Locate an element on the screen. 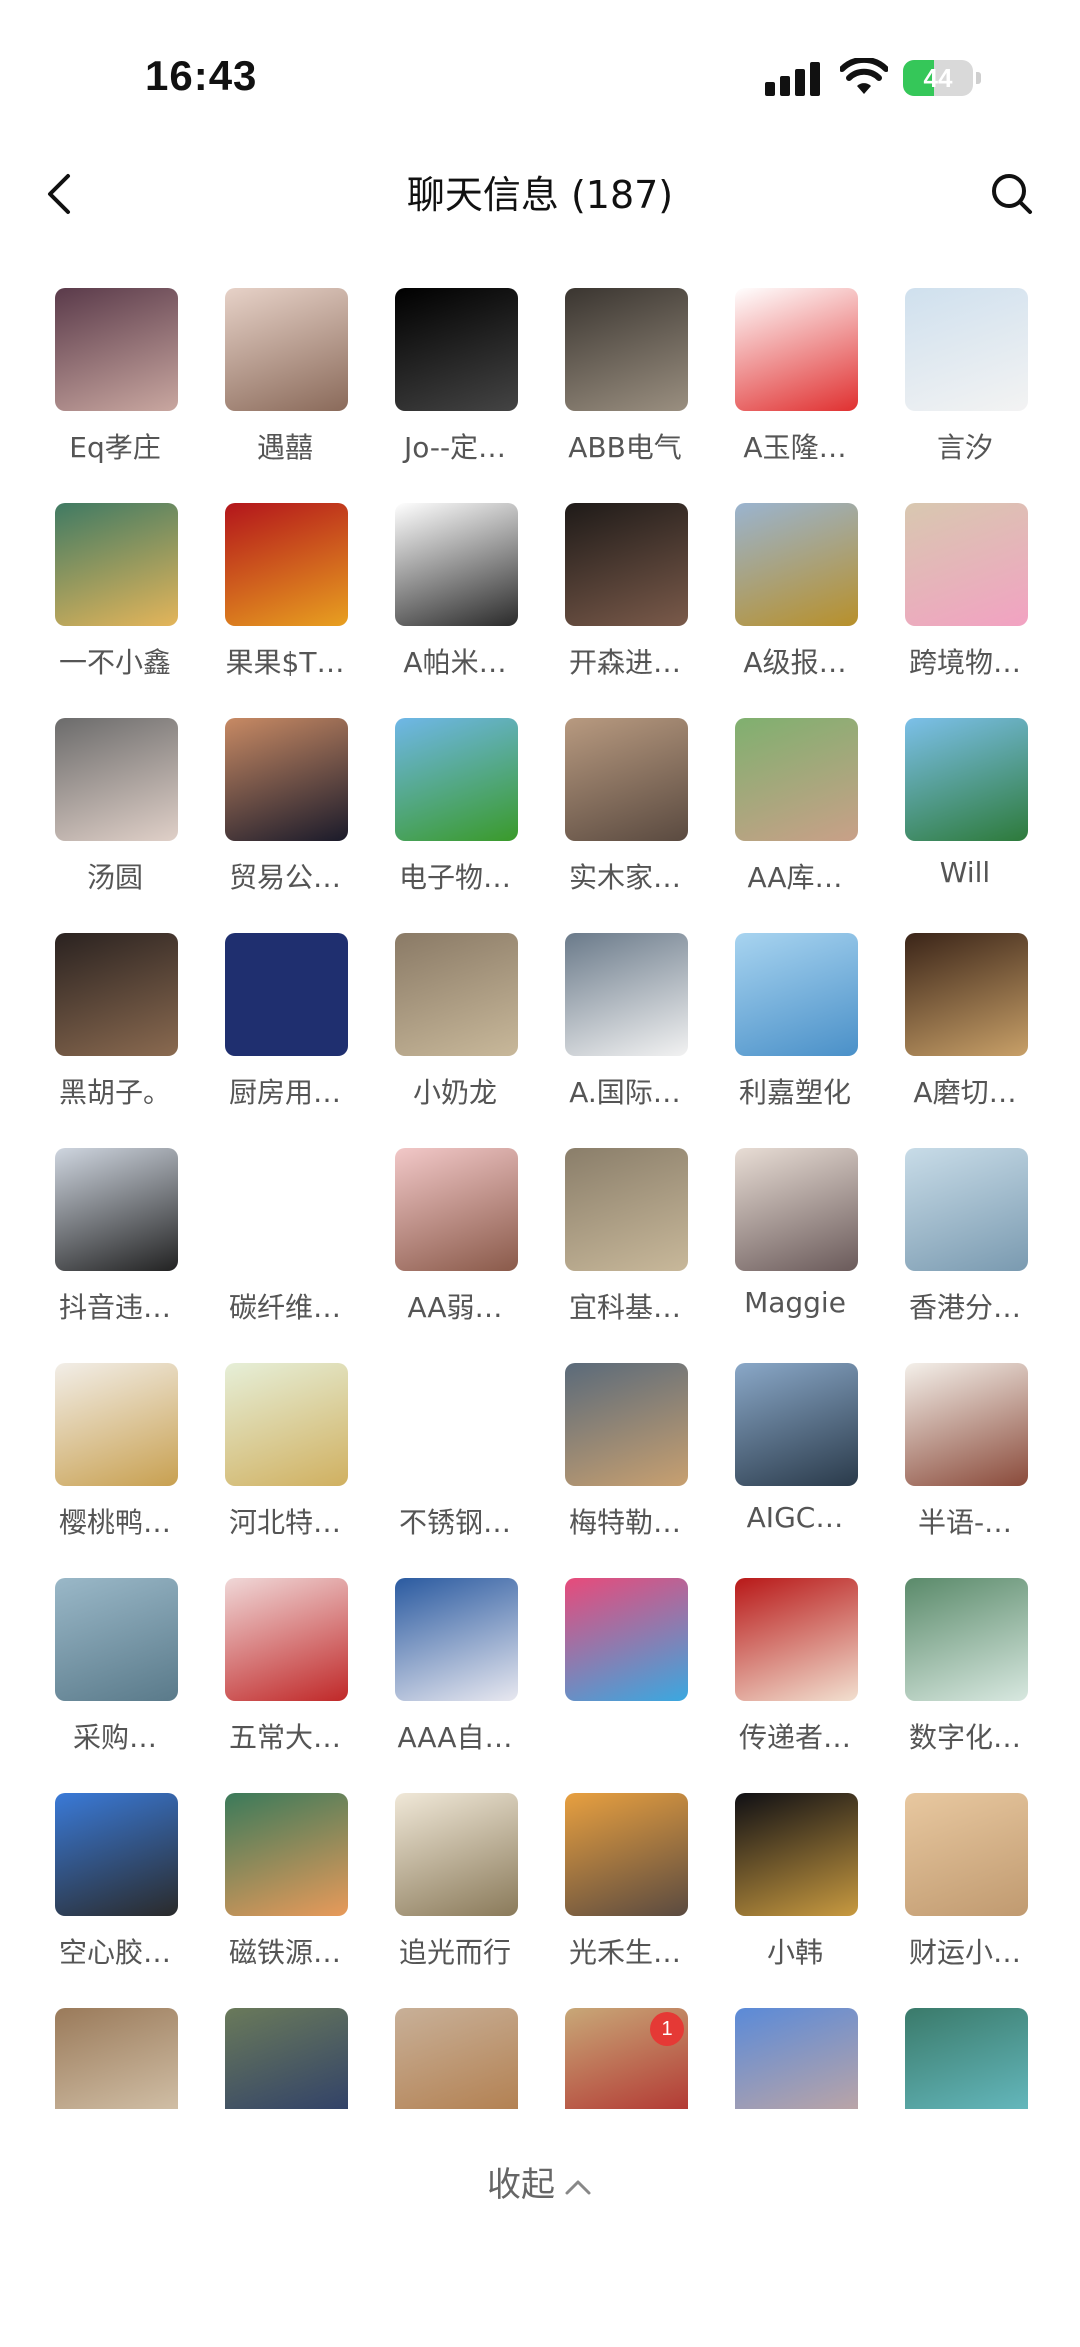 The image size is (1080, 2347). member-item: 一不小鑫 is located at coordinates (115, 598).